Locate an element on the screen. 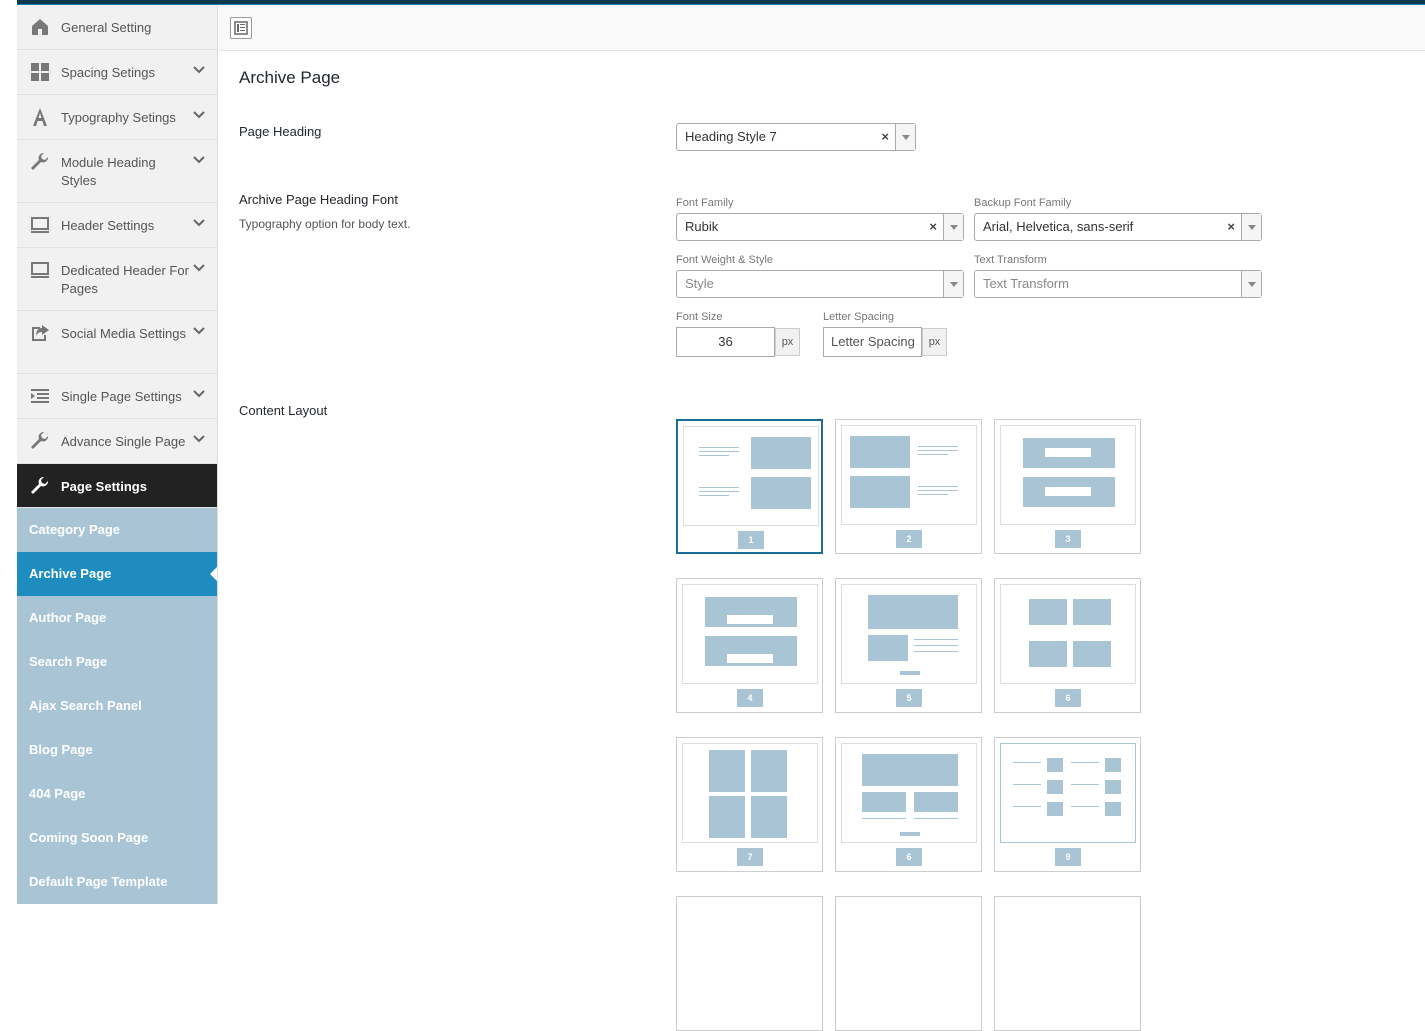 This screenshot has height=1031, width=1425. subitem-ajax-search-panel: Ajax Search Panel is located at coordinates (117, 706).